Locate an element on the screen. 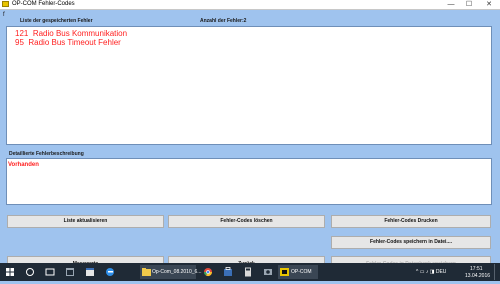 The image size is (500, 284). camera-icon is located at coordinates (268, 272).